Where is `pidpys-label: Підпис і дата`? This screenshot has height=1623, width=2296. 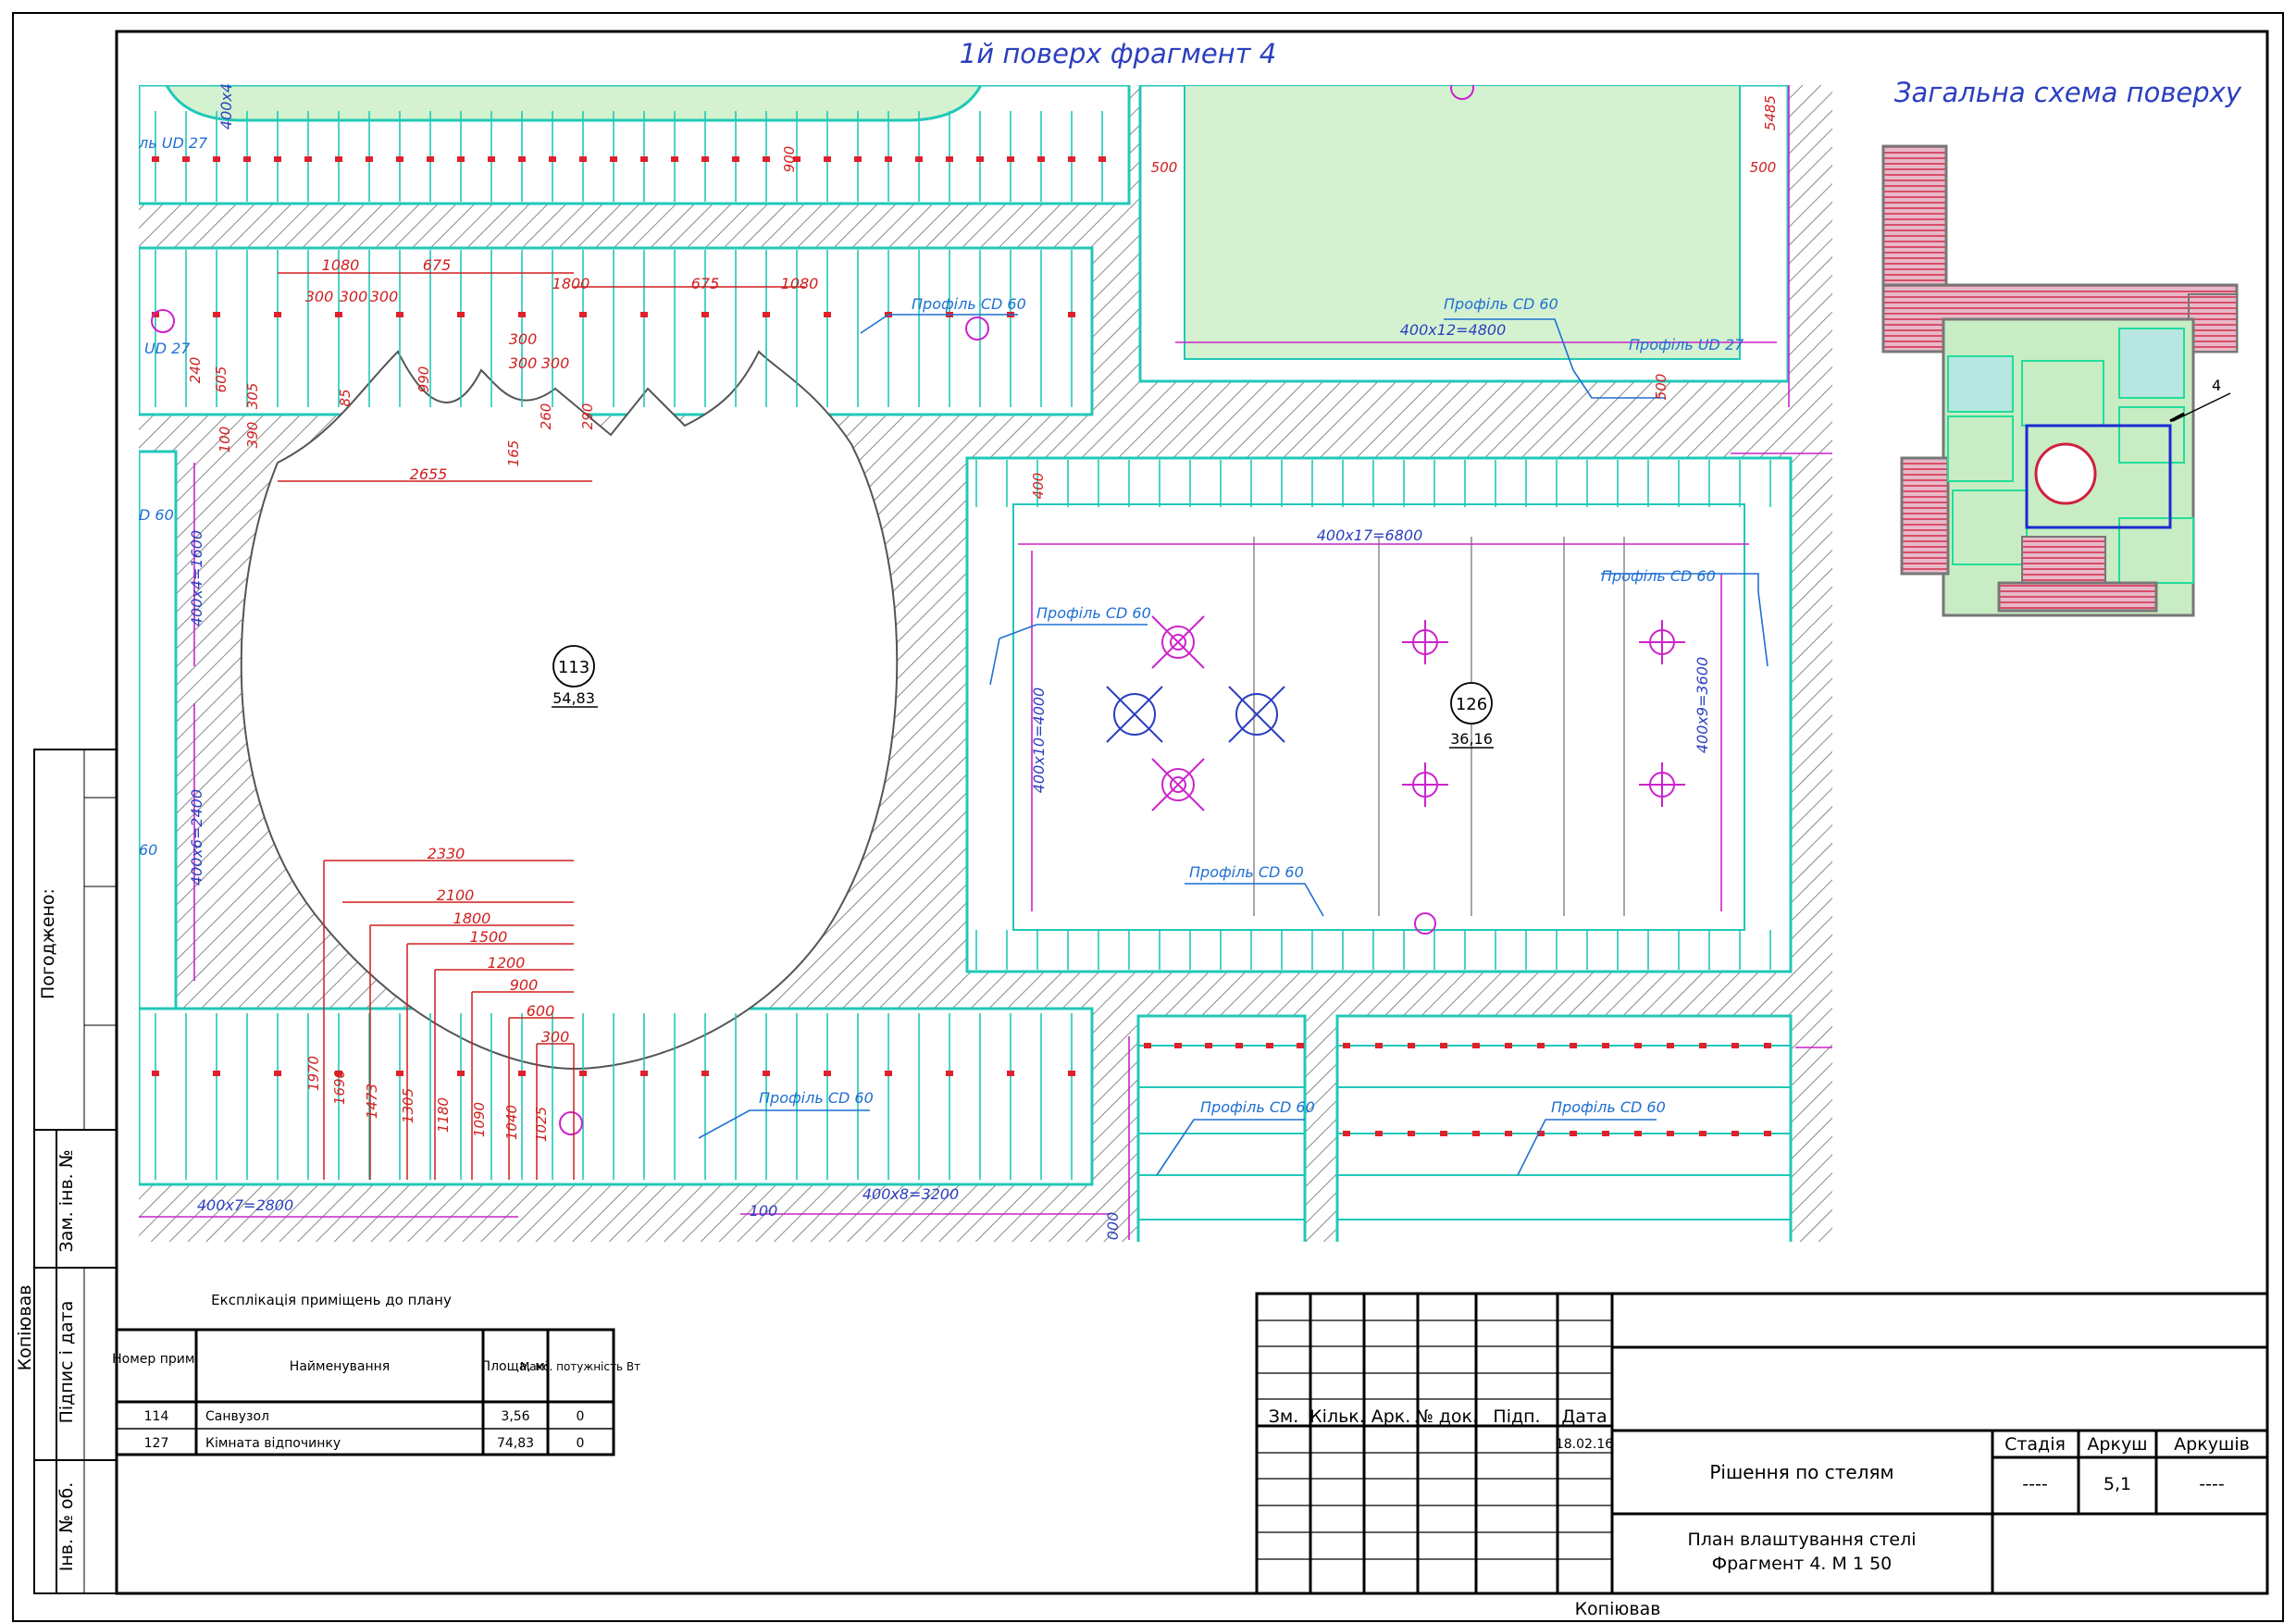
pidpys-label: Підпис і дата is located at coordinates (66, 1362).